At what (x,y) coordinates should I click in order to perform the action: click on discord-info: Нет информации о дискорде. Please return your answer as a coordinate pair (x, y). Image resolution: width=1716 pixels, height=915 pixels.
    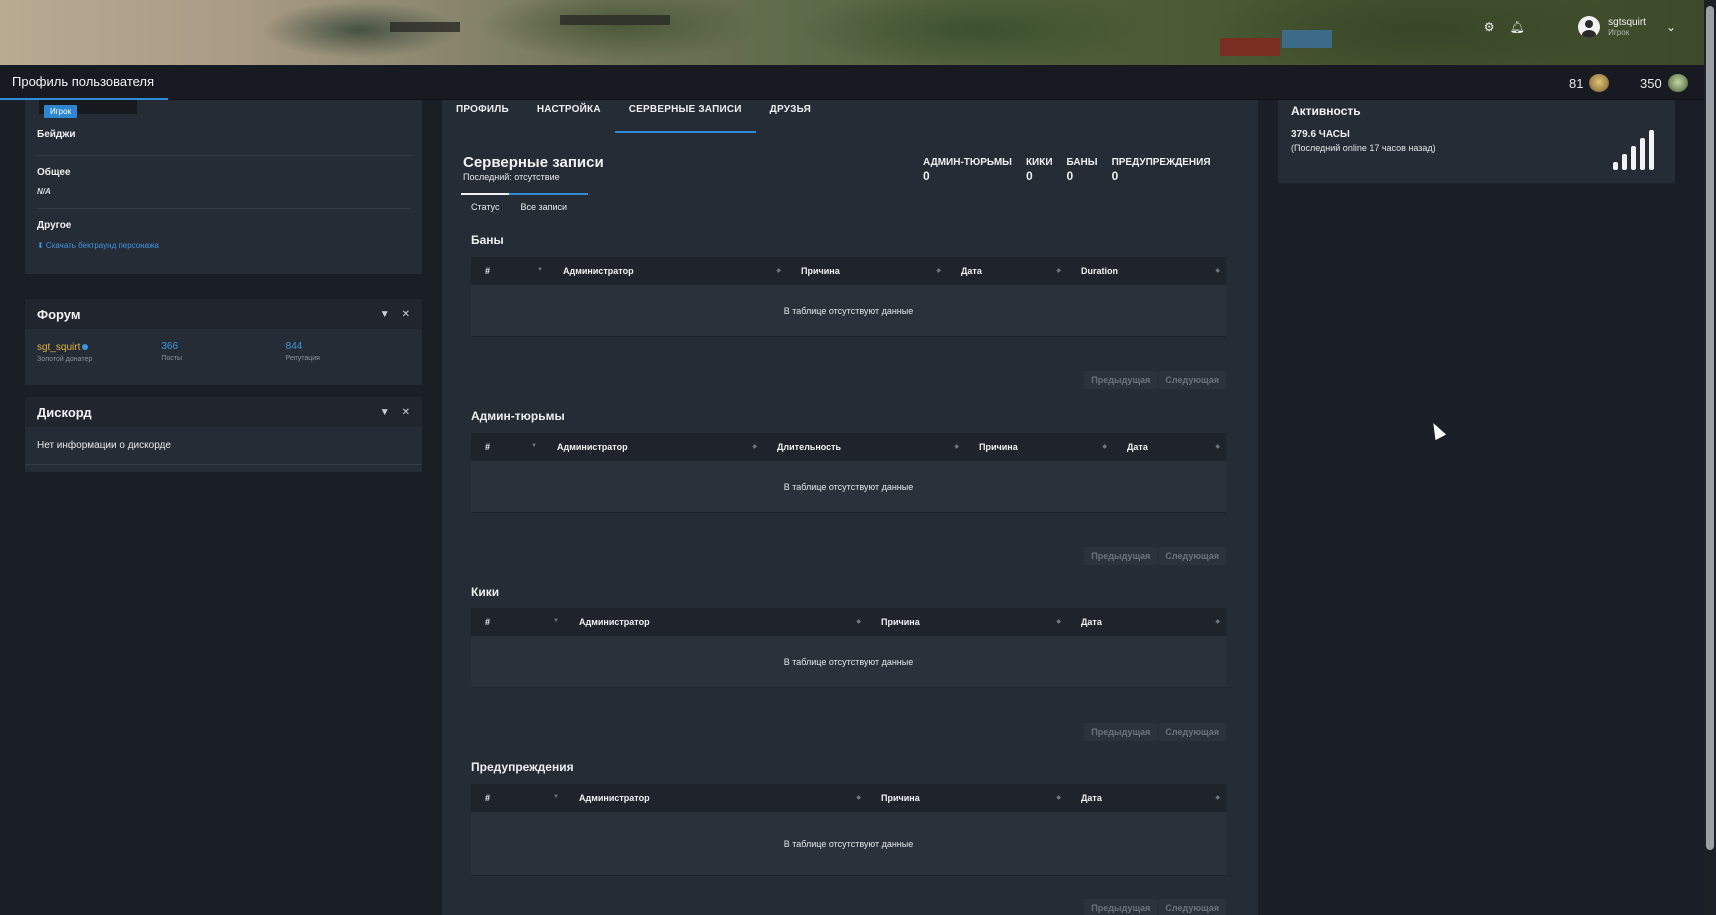
    Looking at the image, I should click on (223, 446).